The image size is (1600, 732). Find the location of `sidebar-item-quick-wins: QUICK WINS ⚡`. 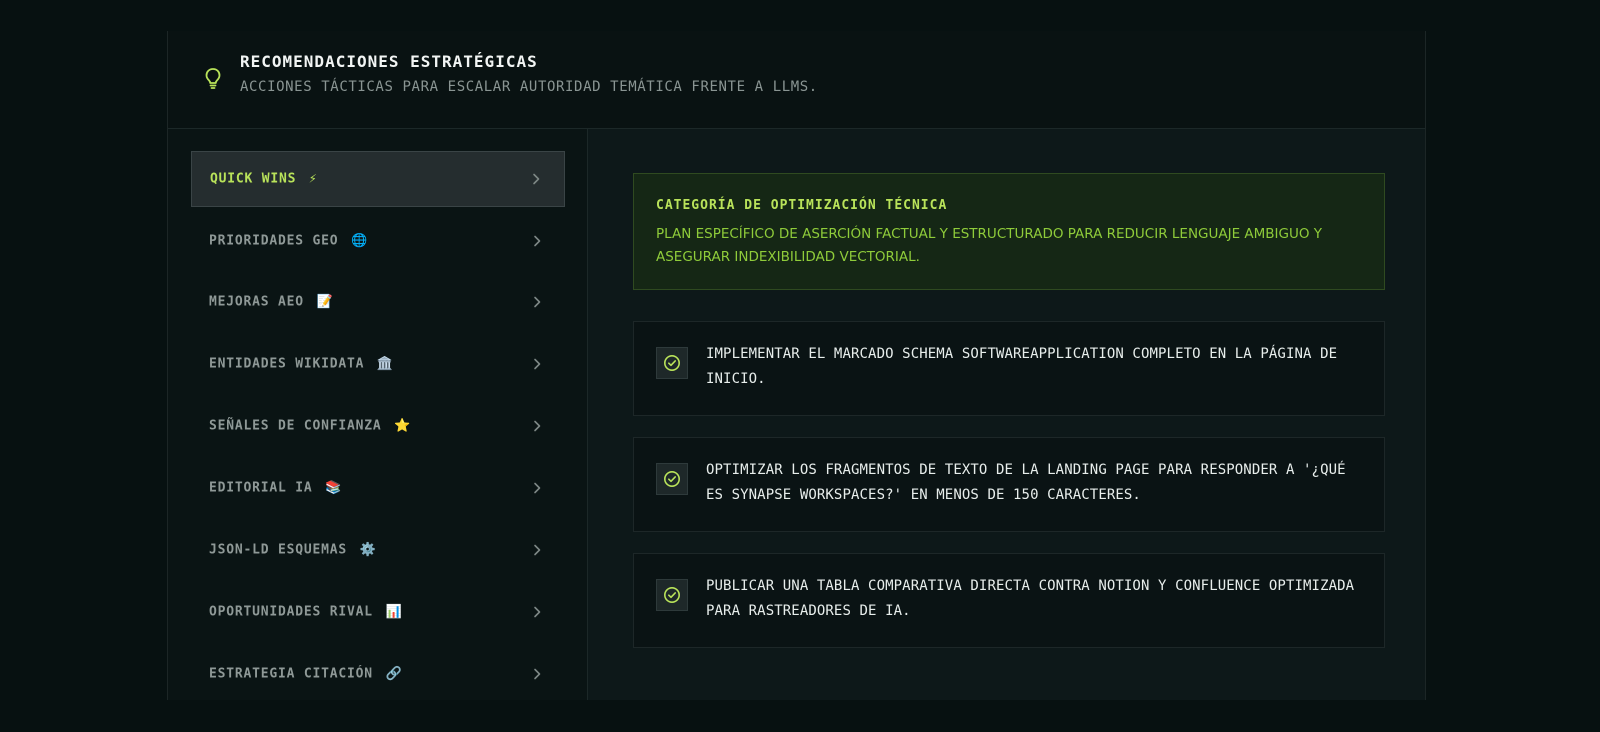

sidebar-item-quick-wins: QUICK WINS ⚡ is located at coordinates (378, 179).